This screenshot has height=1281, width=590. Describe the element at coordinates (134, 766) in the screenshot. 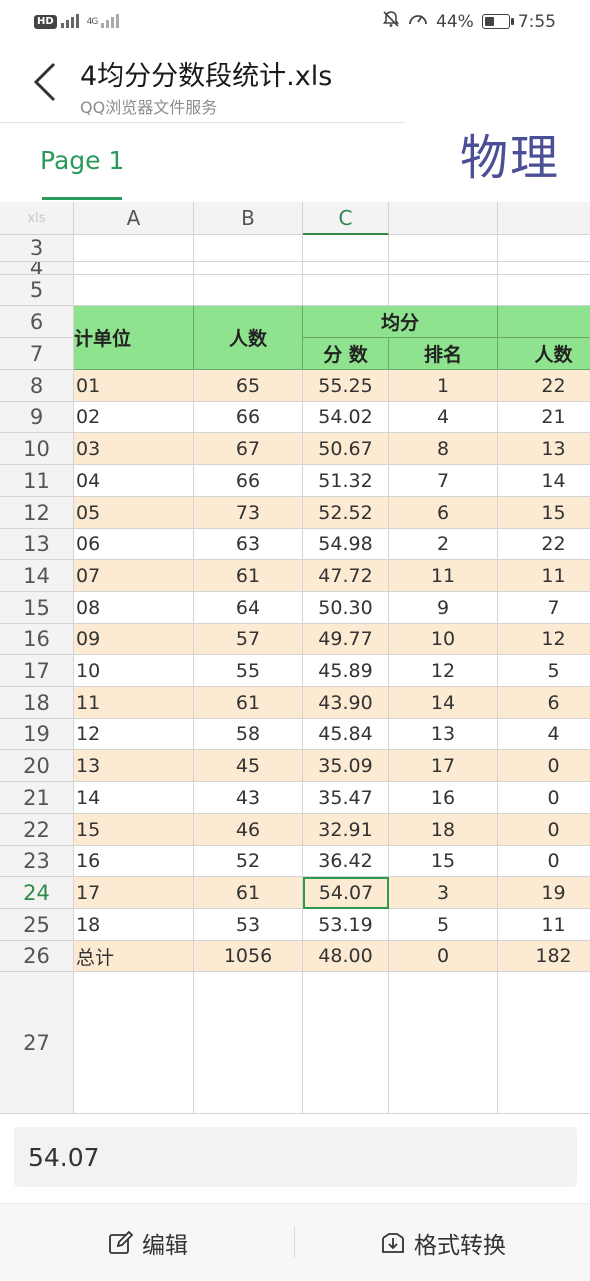

I see `table-cell-a: 13` at that location.